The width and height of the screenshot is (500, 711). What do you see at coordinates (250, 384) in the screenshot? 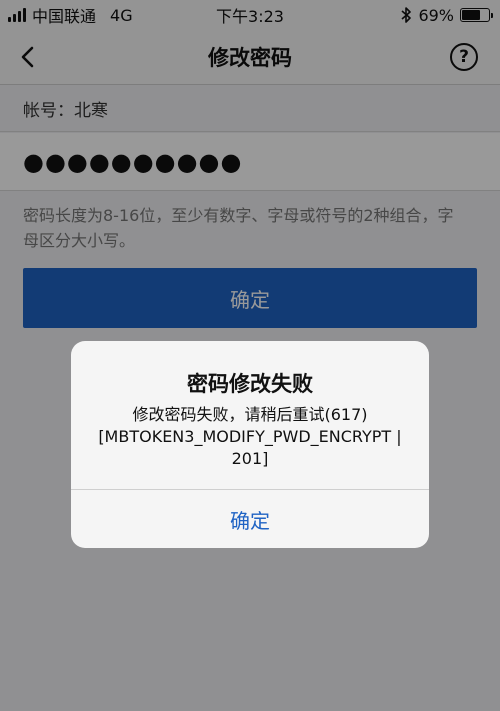
I see `alert-title: 密码修改失败` at bounding box center [250, 384].